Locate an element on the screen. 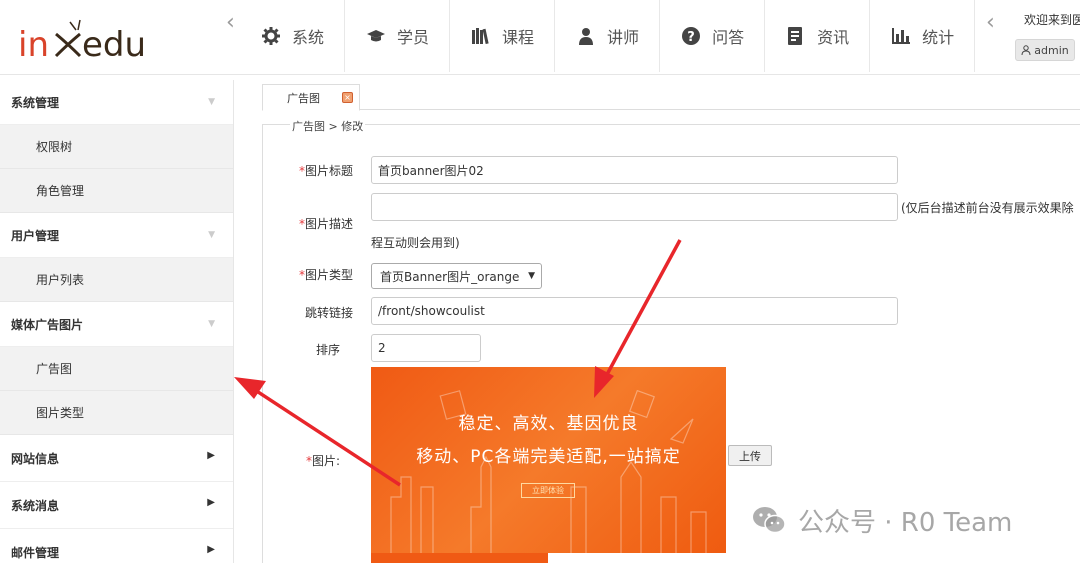 The image size is (1080, 563). nav-label: 课程 is located at coordinates (518, 37).